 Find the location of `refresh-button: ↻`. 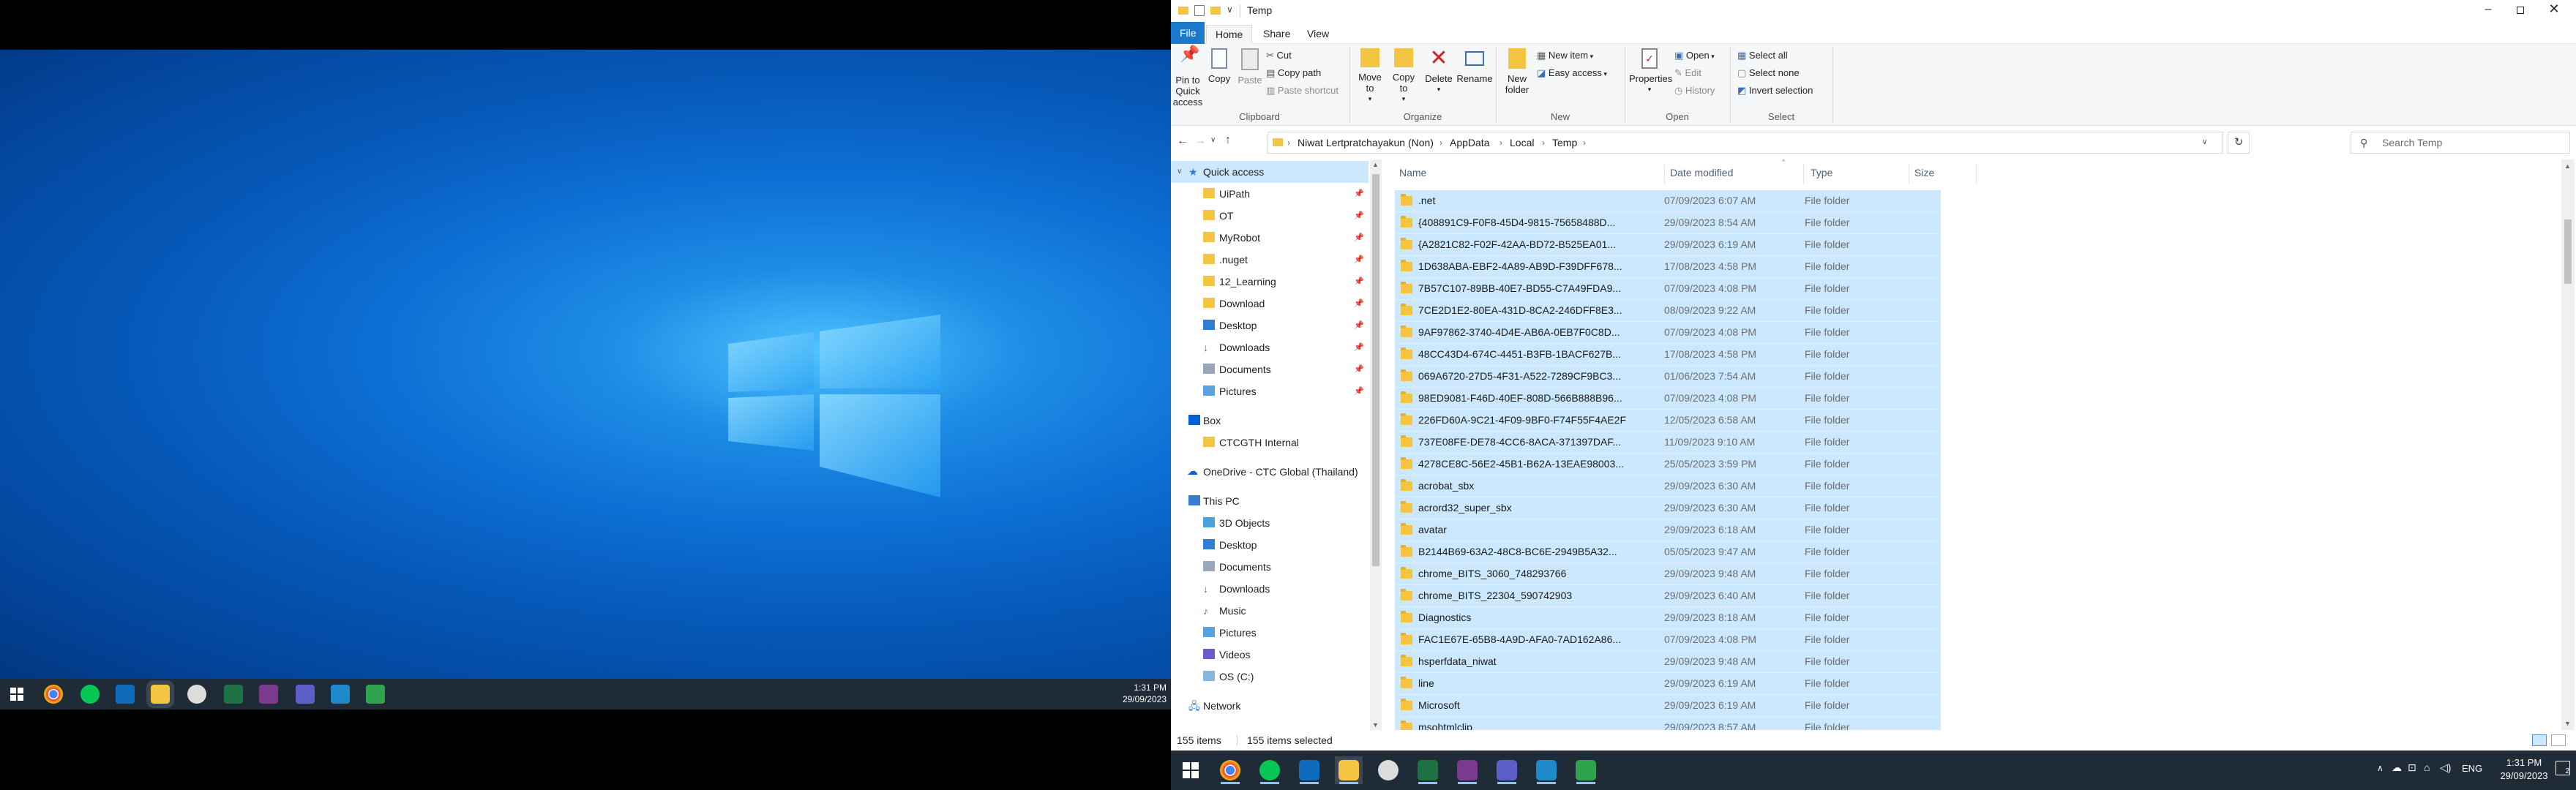

refresh-button: ↻ is located at coordinates (2239, 143).